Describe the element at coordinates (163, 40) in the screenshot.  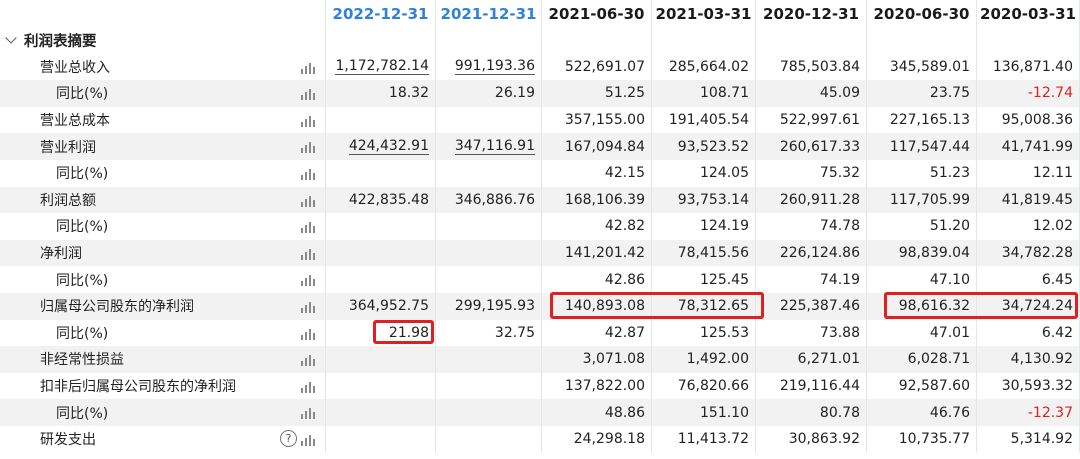
I see `section-label: 利润表摘要` at that location.